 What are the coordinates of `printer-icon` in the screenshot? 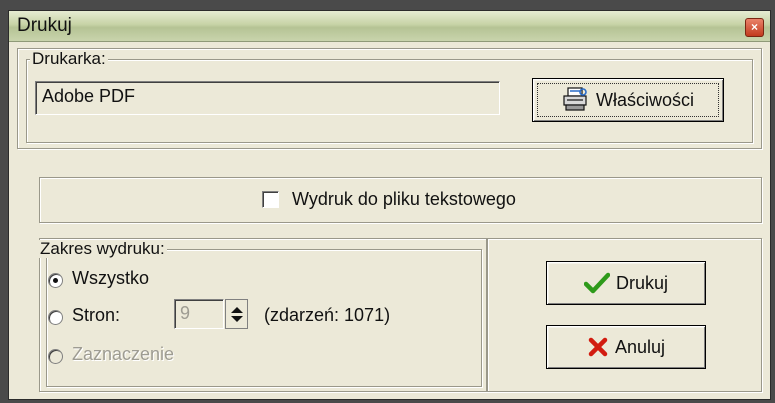 It's located at (575, 99).